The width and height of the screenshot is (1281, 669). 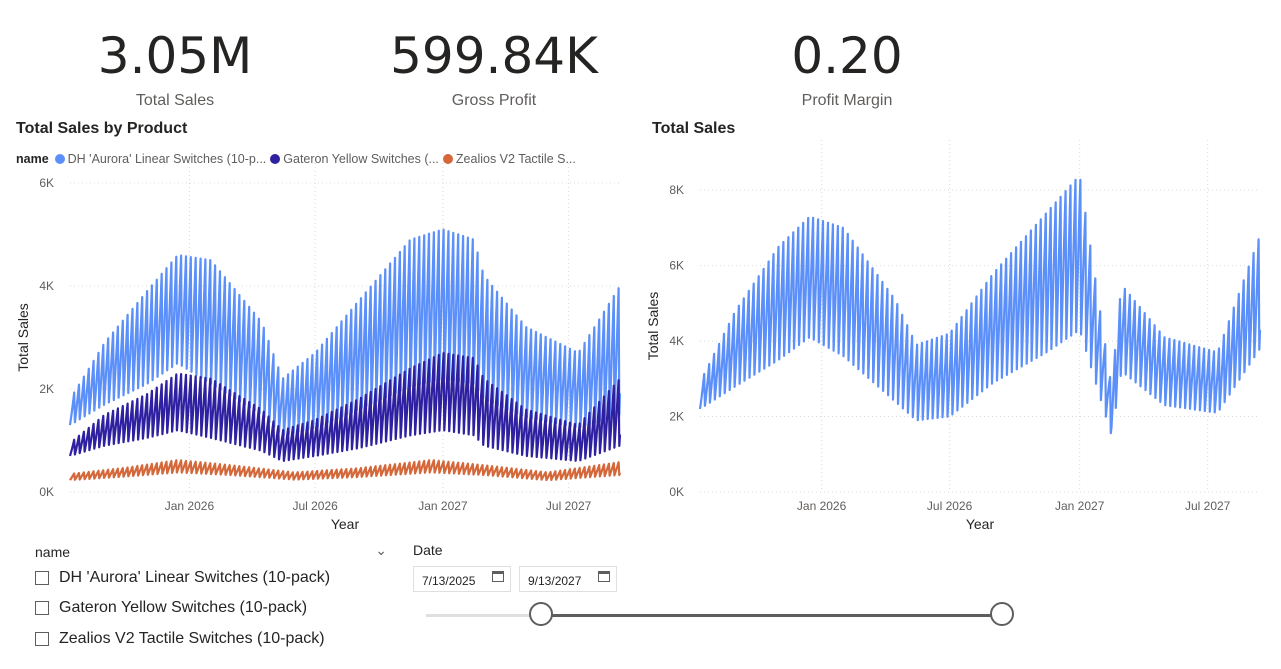 I want to click on date-slicer-title: Date, so click(x=428, y=550).